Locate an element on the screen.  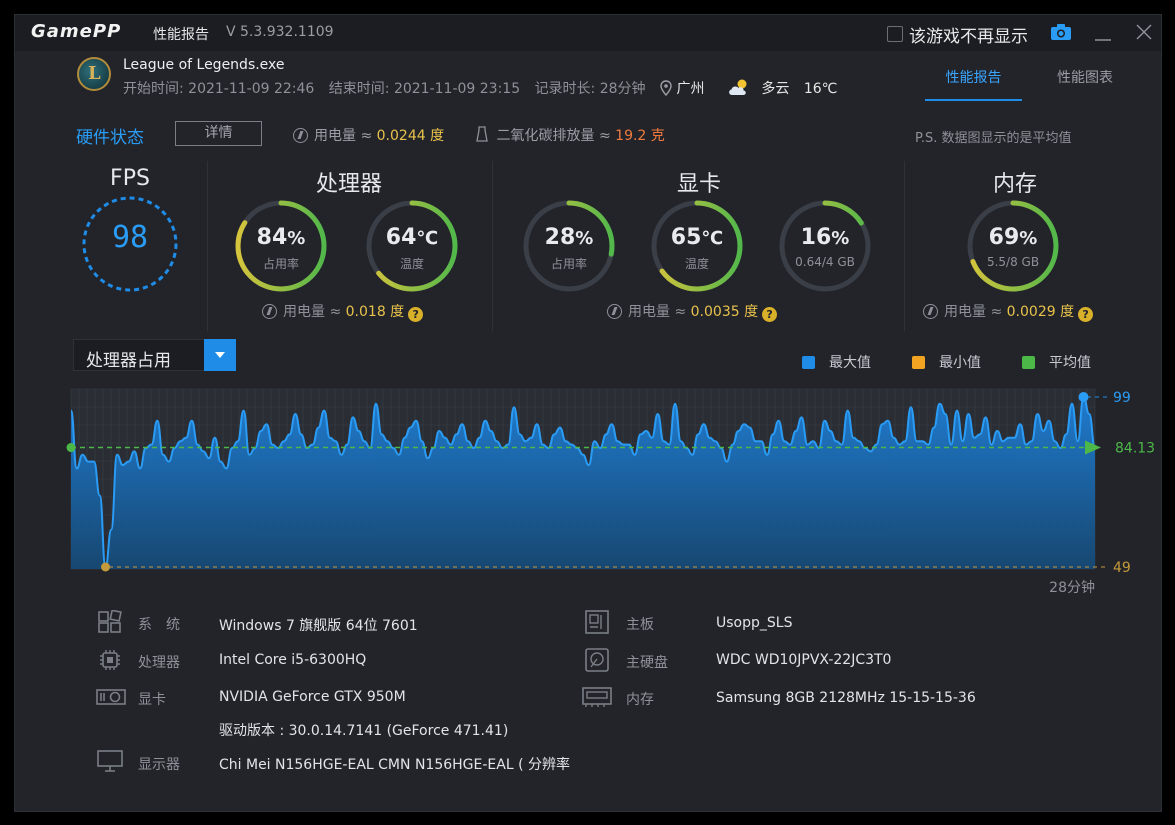
memory-power: 用电量 ≈ 0.0029 度? is located at coordinates (1008, 311).